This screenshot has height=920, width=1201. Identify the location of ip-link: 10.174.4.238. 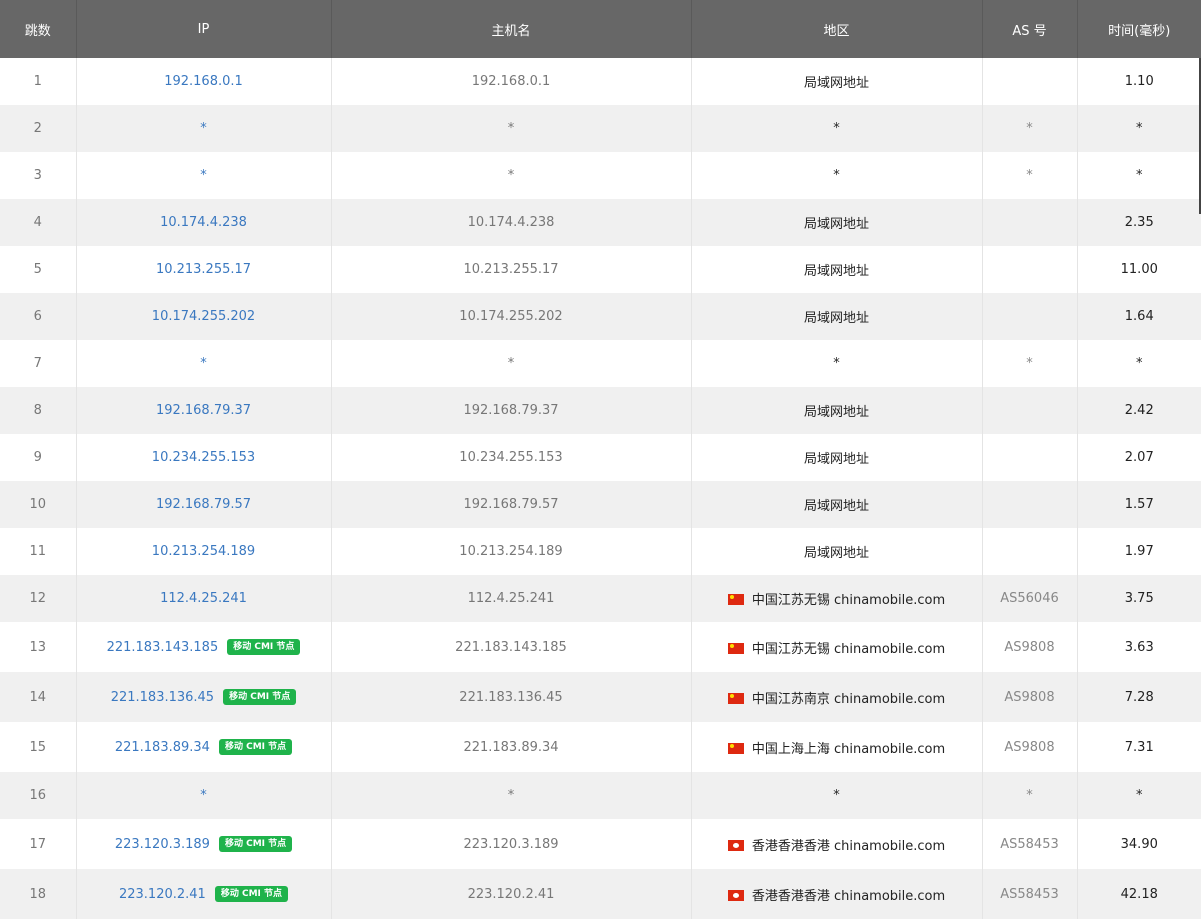
(203, 222).